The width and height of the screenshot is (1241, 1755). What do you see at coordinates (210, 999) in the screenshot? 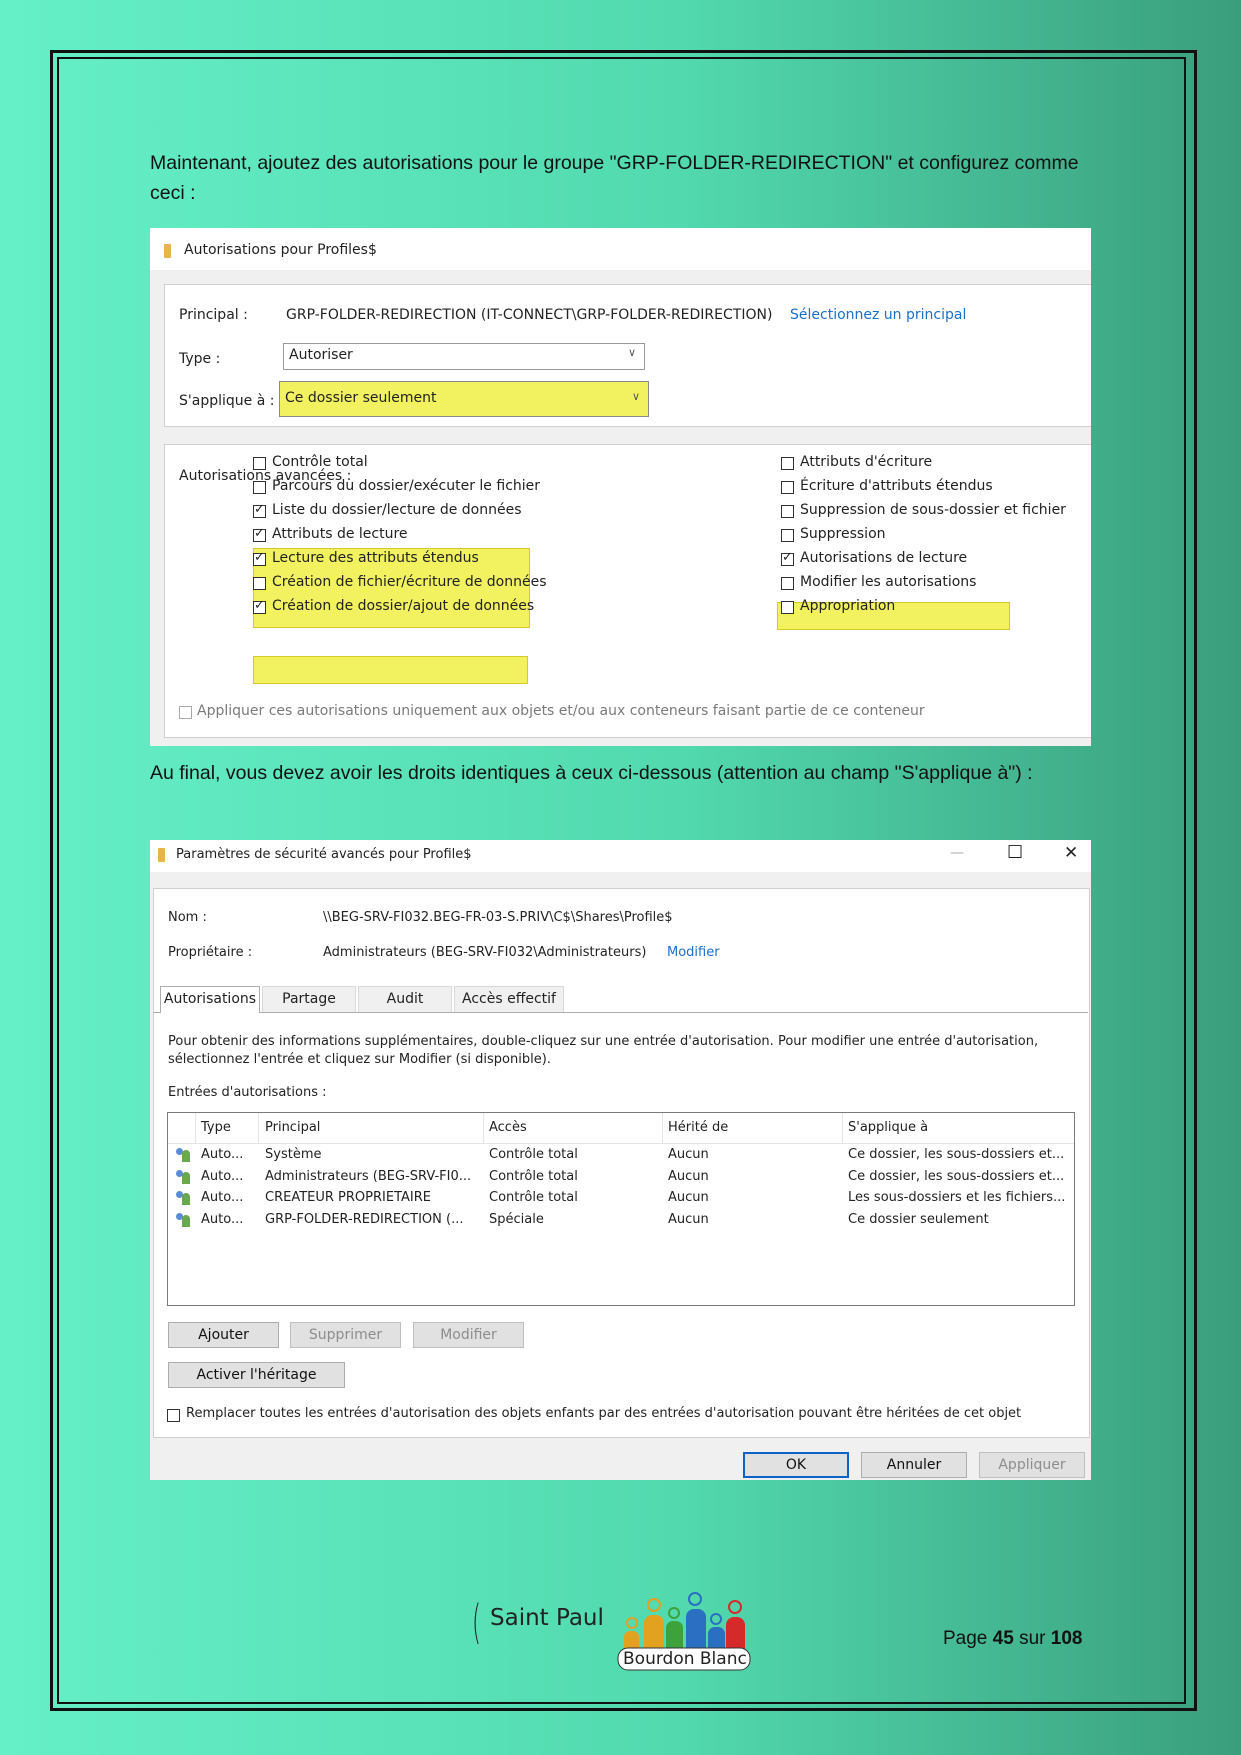
I see `tab-permissions: Autorisations` at bounding box center [210, 999].